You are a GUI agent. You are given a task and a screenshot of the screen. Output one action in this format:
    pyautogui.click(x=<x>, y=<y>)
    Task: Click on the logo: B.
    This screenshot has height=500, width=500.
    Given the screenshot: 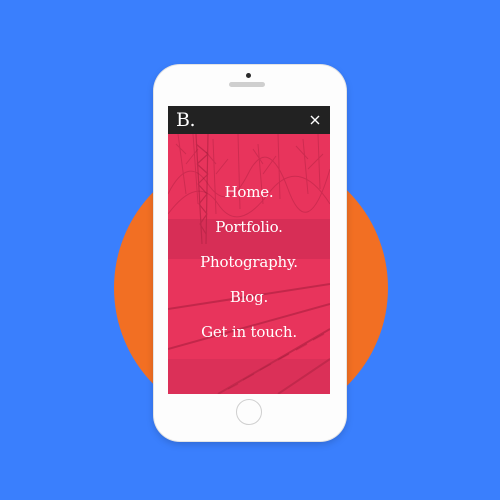 What is the action you would take?
    pyautogui.click(x=186, y=120)
    